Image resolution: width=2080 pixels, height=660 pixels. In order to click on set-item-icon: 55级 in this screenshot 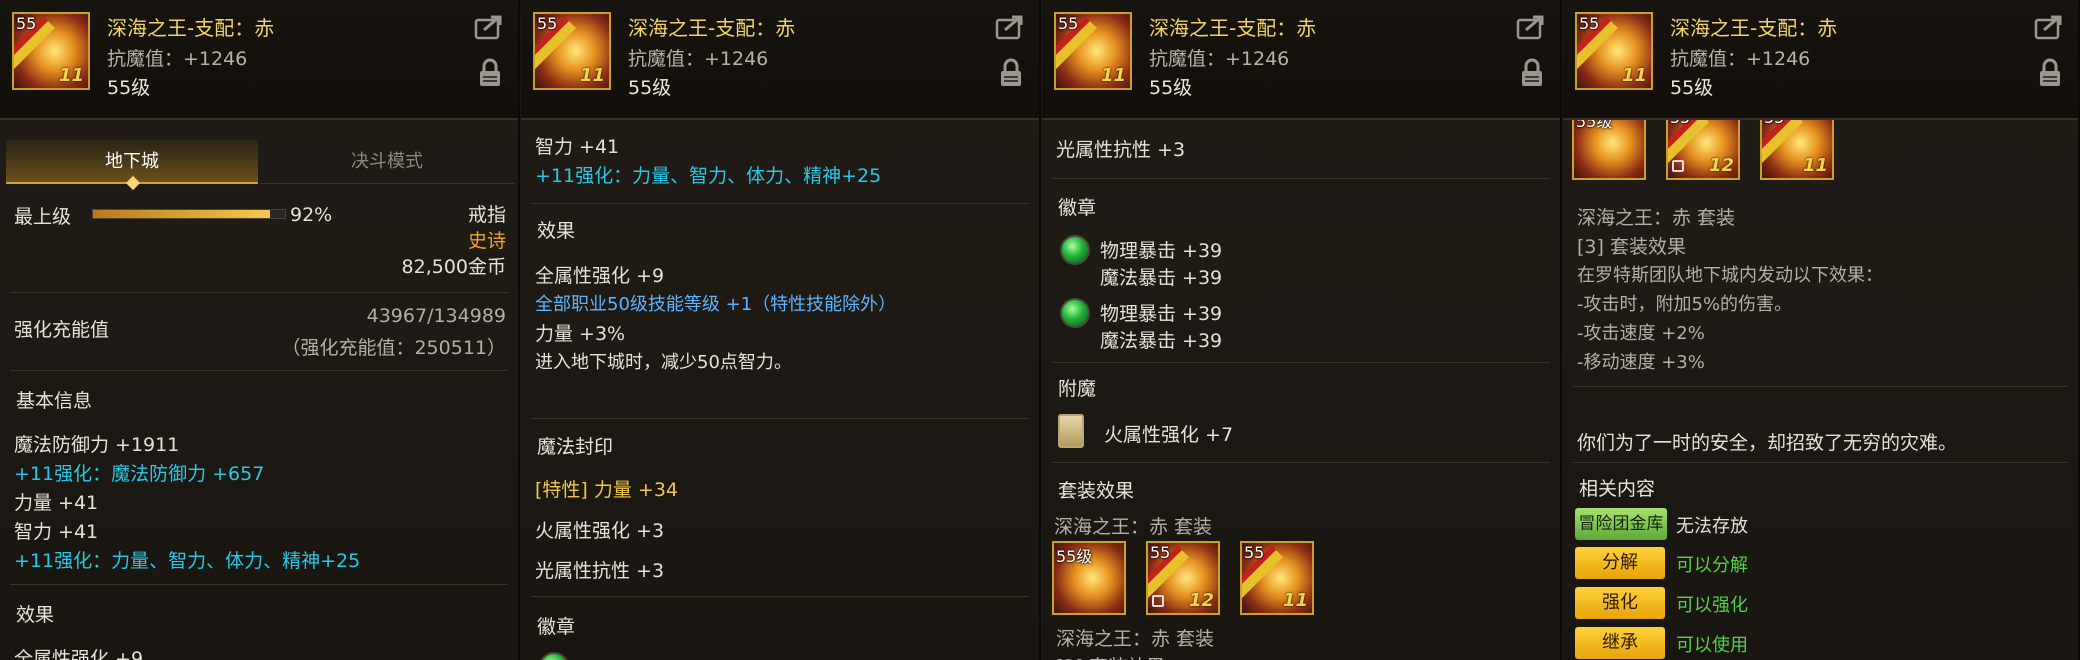, I will do `click(1089, 578)`.